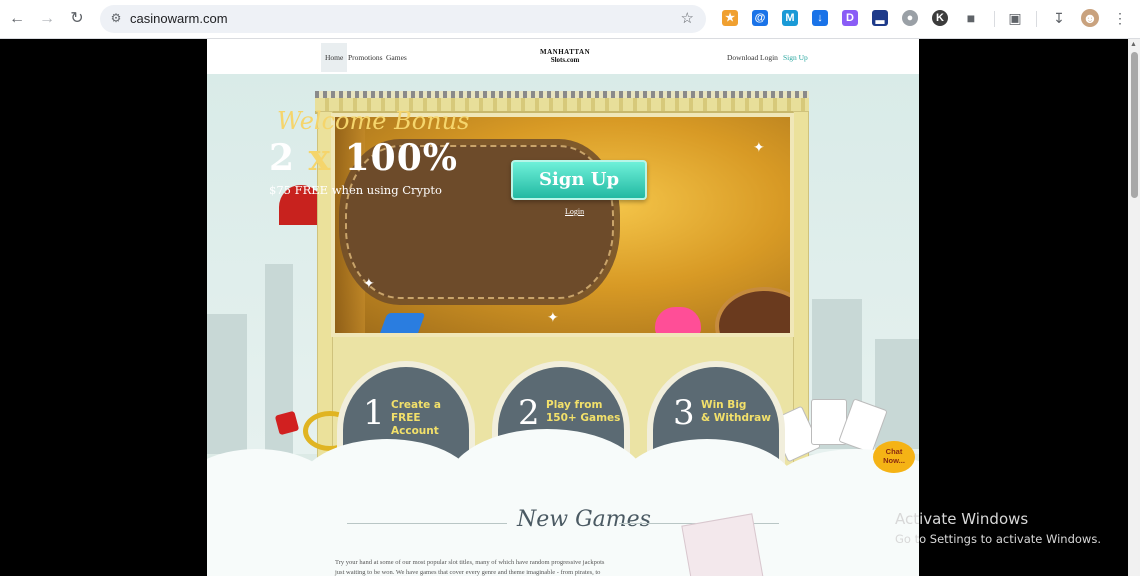  What do you see at coordinates (910, 18) in the screenshot?
I see `extension-globe-icon: ●` at bounding box center [910, 18].